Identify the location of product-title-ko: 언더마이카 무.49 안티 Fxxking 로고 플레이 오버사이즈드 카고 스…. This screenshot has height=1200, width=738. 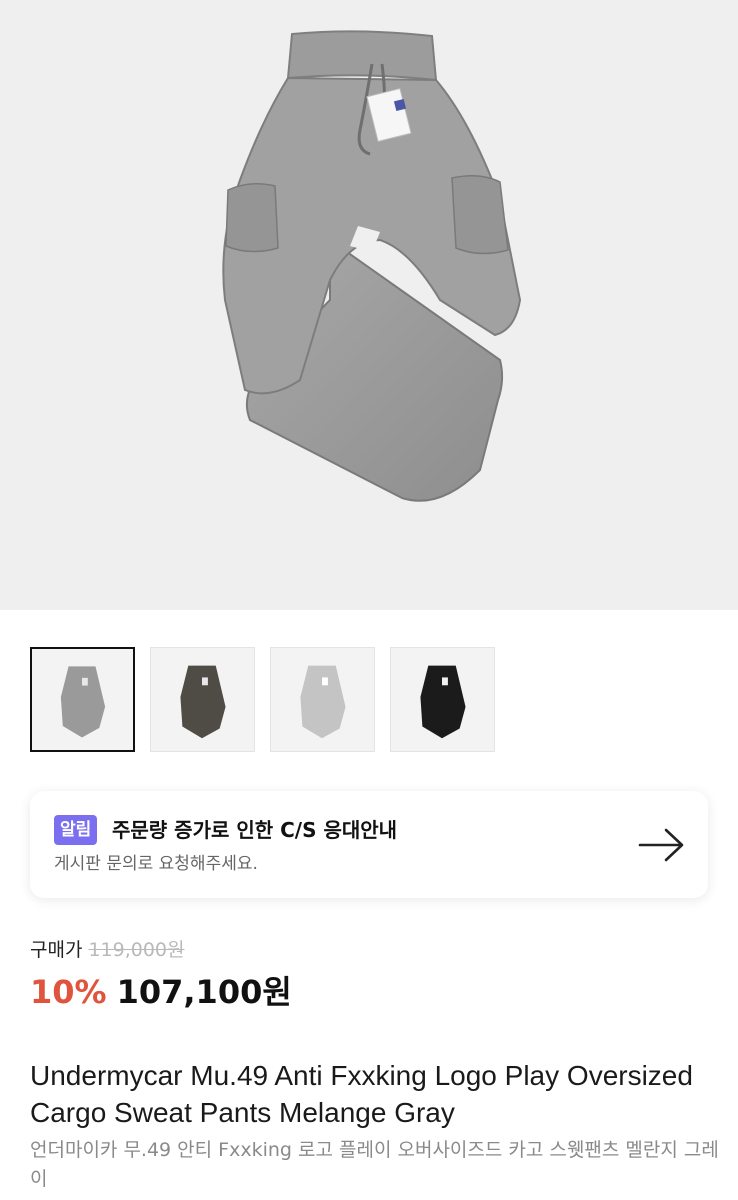
(374, 1164).